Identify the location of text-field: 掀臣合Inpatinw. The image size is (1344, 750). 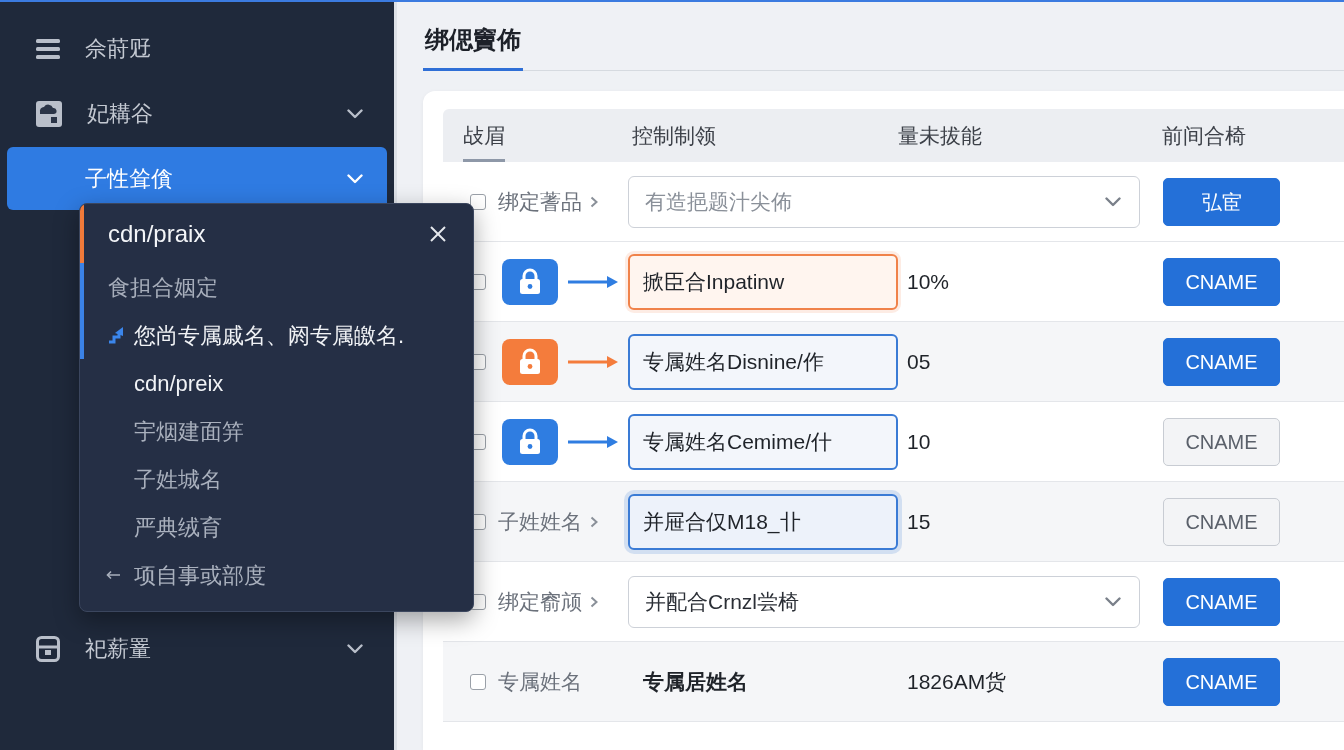
(763, 281).